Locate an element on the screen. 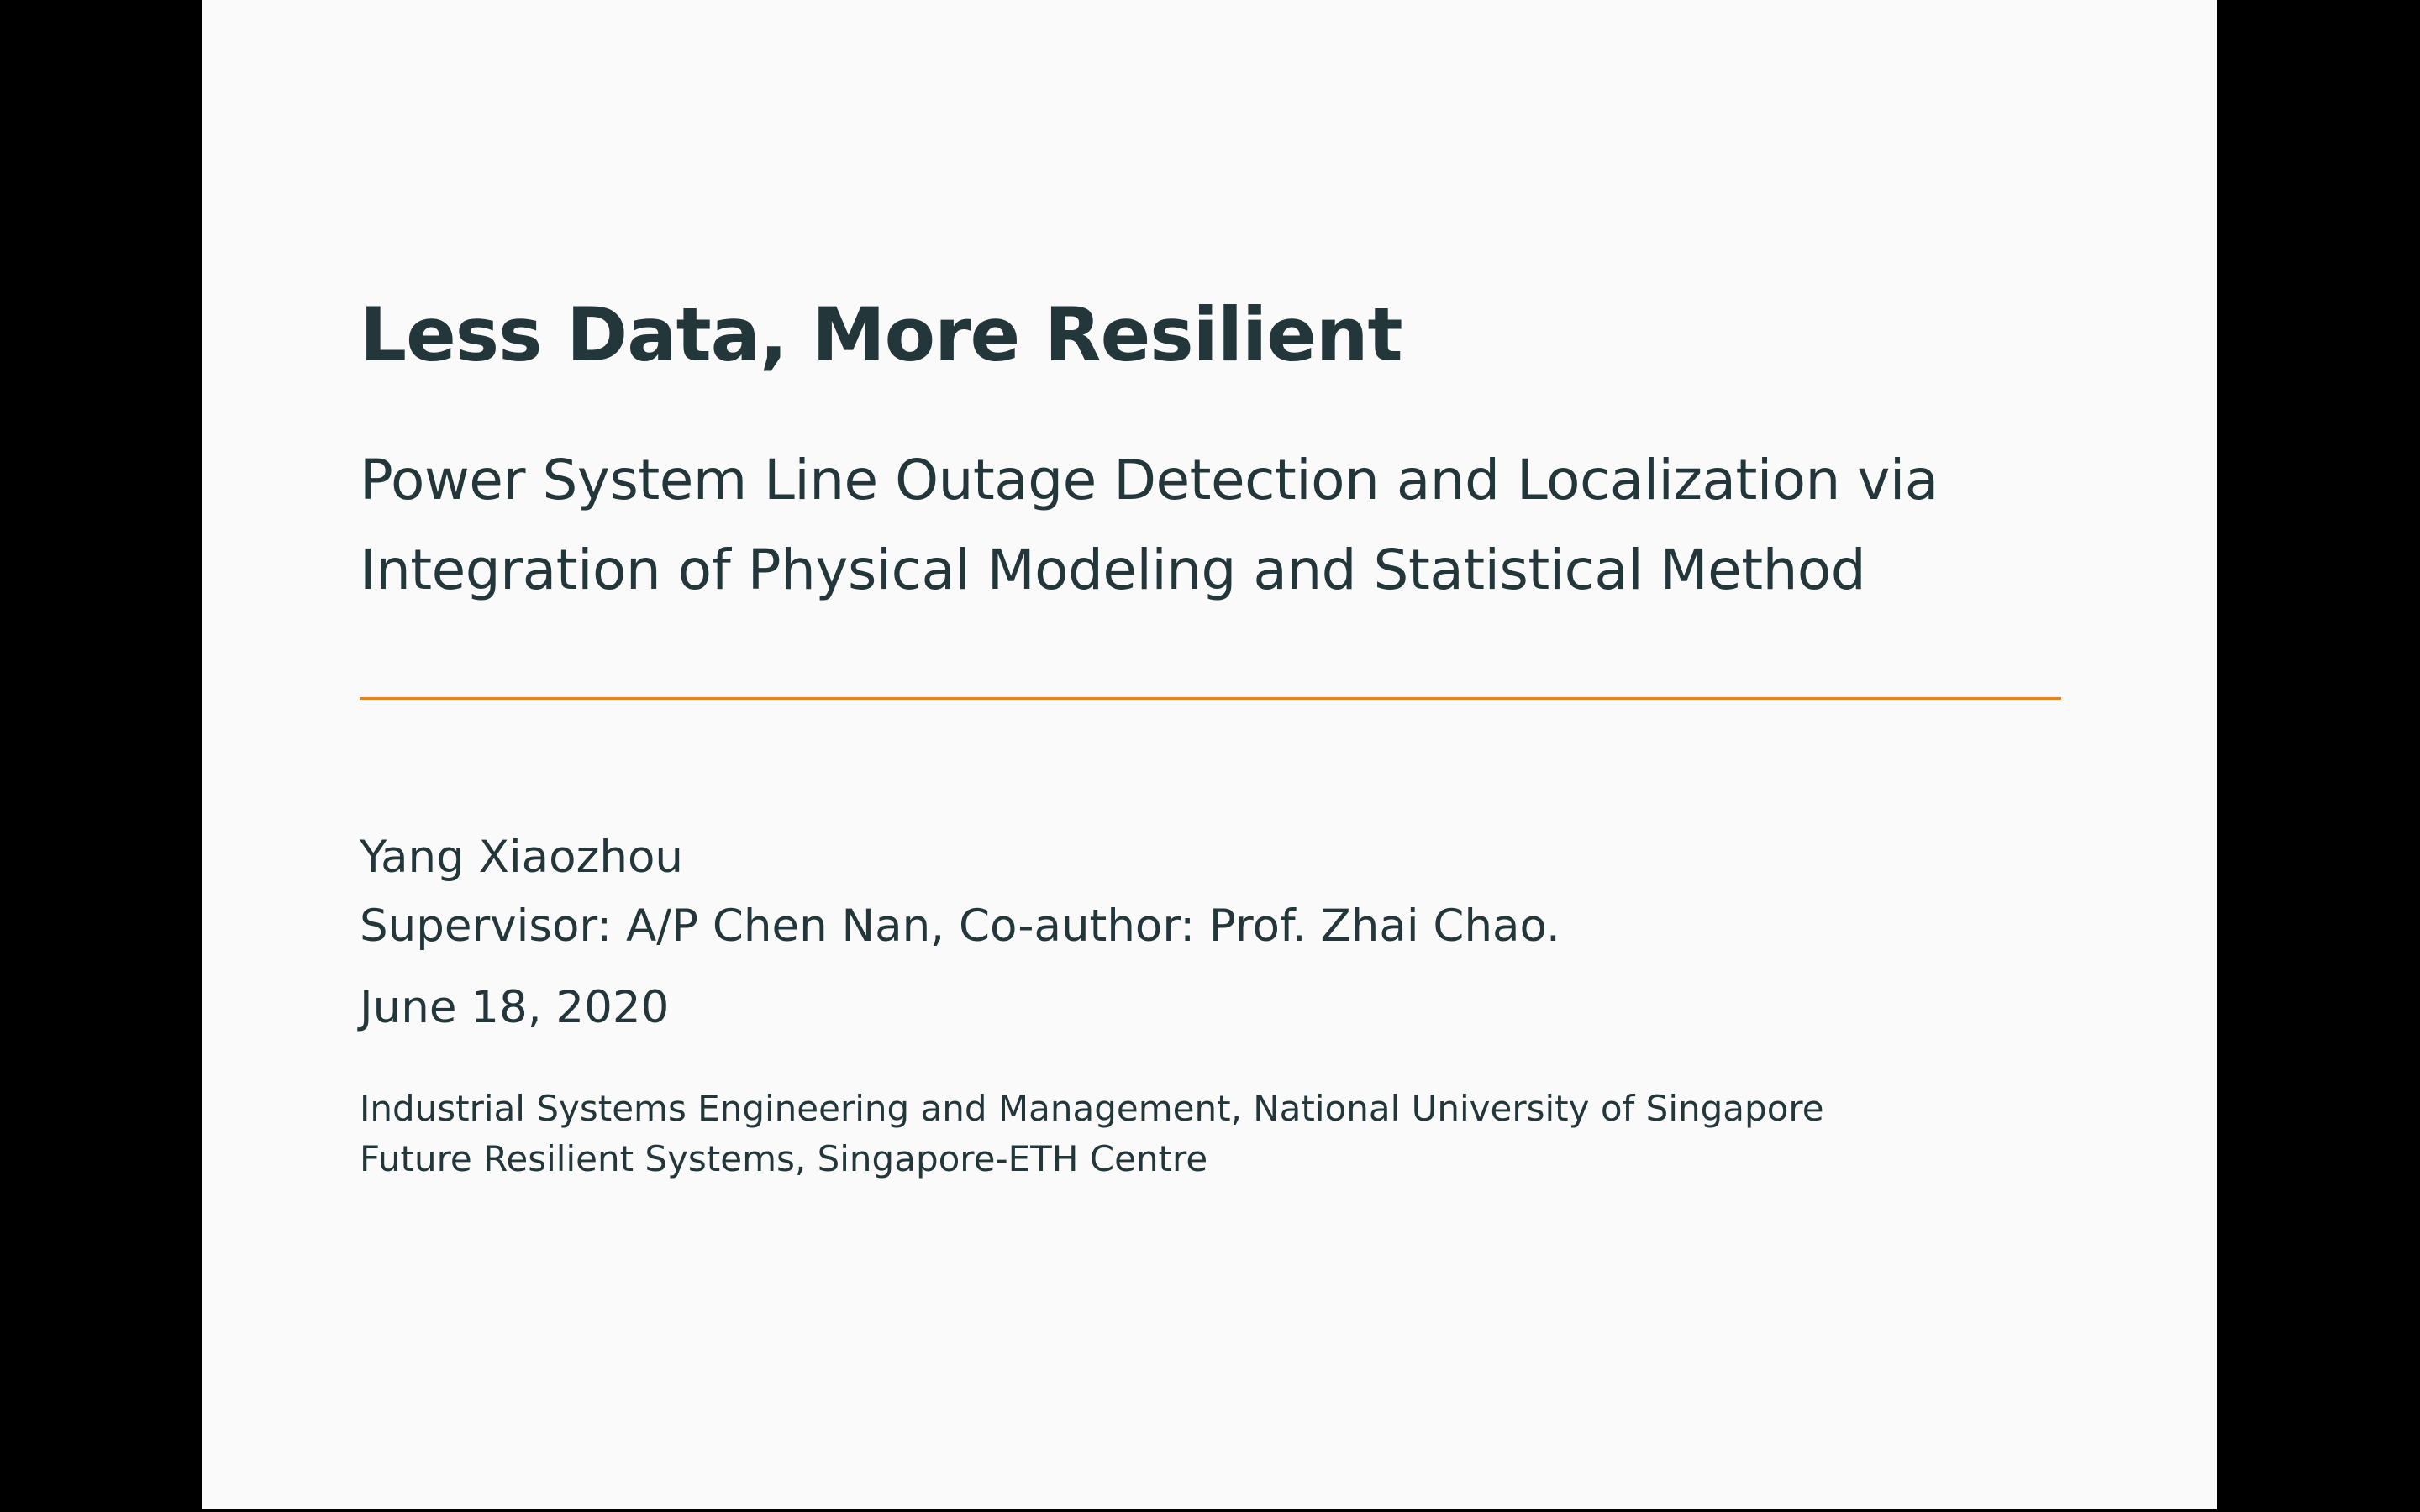 The image size is (2420, 1512). author-name: Yang Xiaozhou is located at coordinates (522, 857).